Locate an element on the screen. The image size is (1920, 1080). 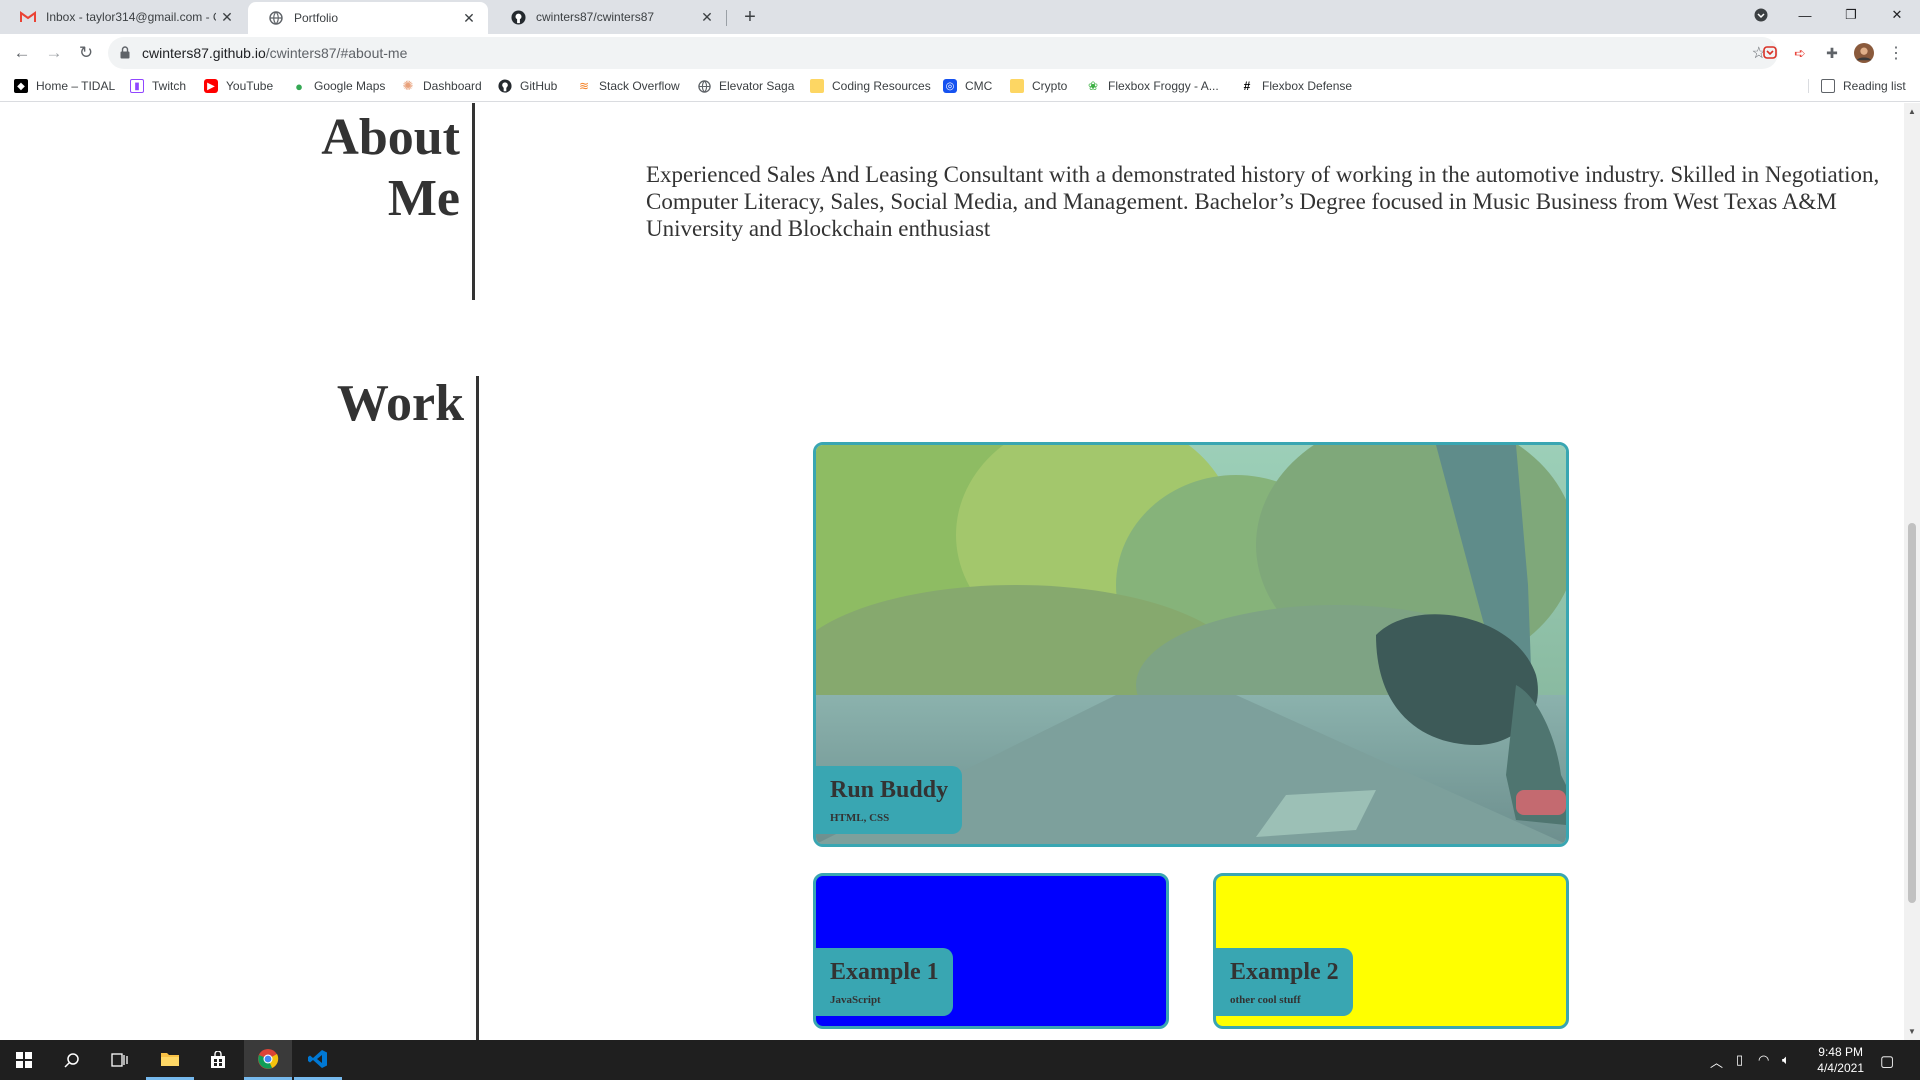
chrome-icon is located at coordinates (268, 1060).